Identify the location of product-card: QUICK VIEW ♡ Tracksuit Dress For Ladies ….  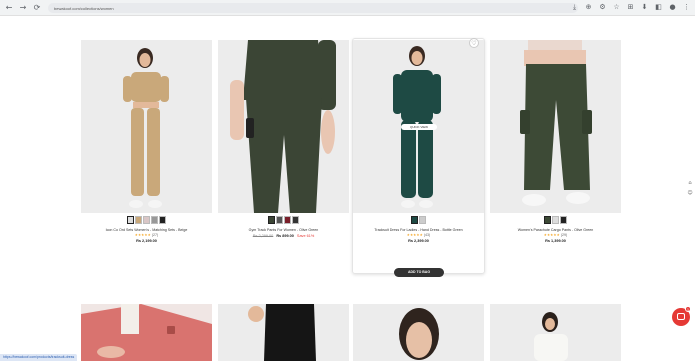
(418, 140).